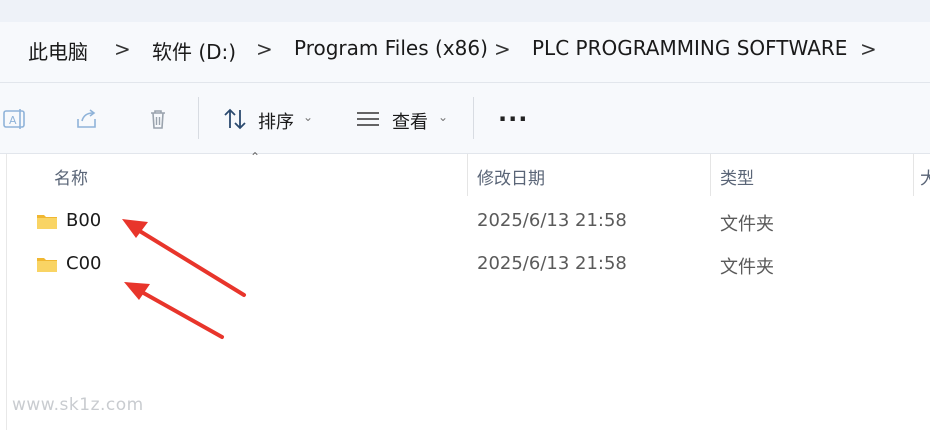 The image size is (930, 430). What do you see at coordinates (470, 223) in the screenshot?
I see `table-row: B00 2025/6/13 21:58 文件夹` at bounding box center [470, 223].